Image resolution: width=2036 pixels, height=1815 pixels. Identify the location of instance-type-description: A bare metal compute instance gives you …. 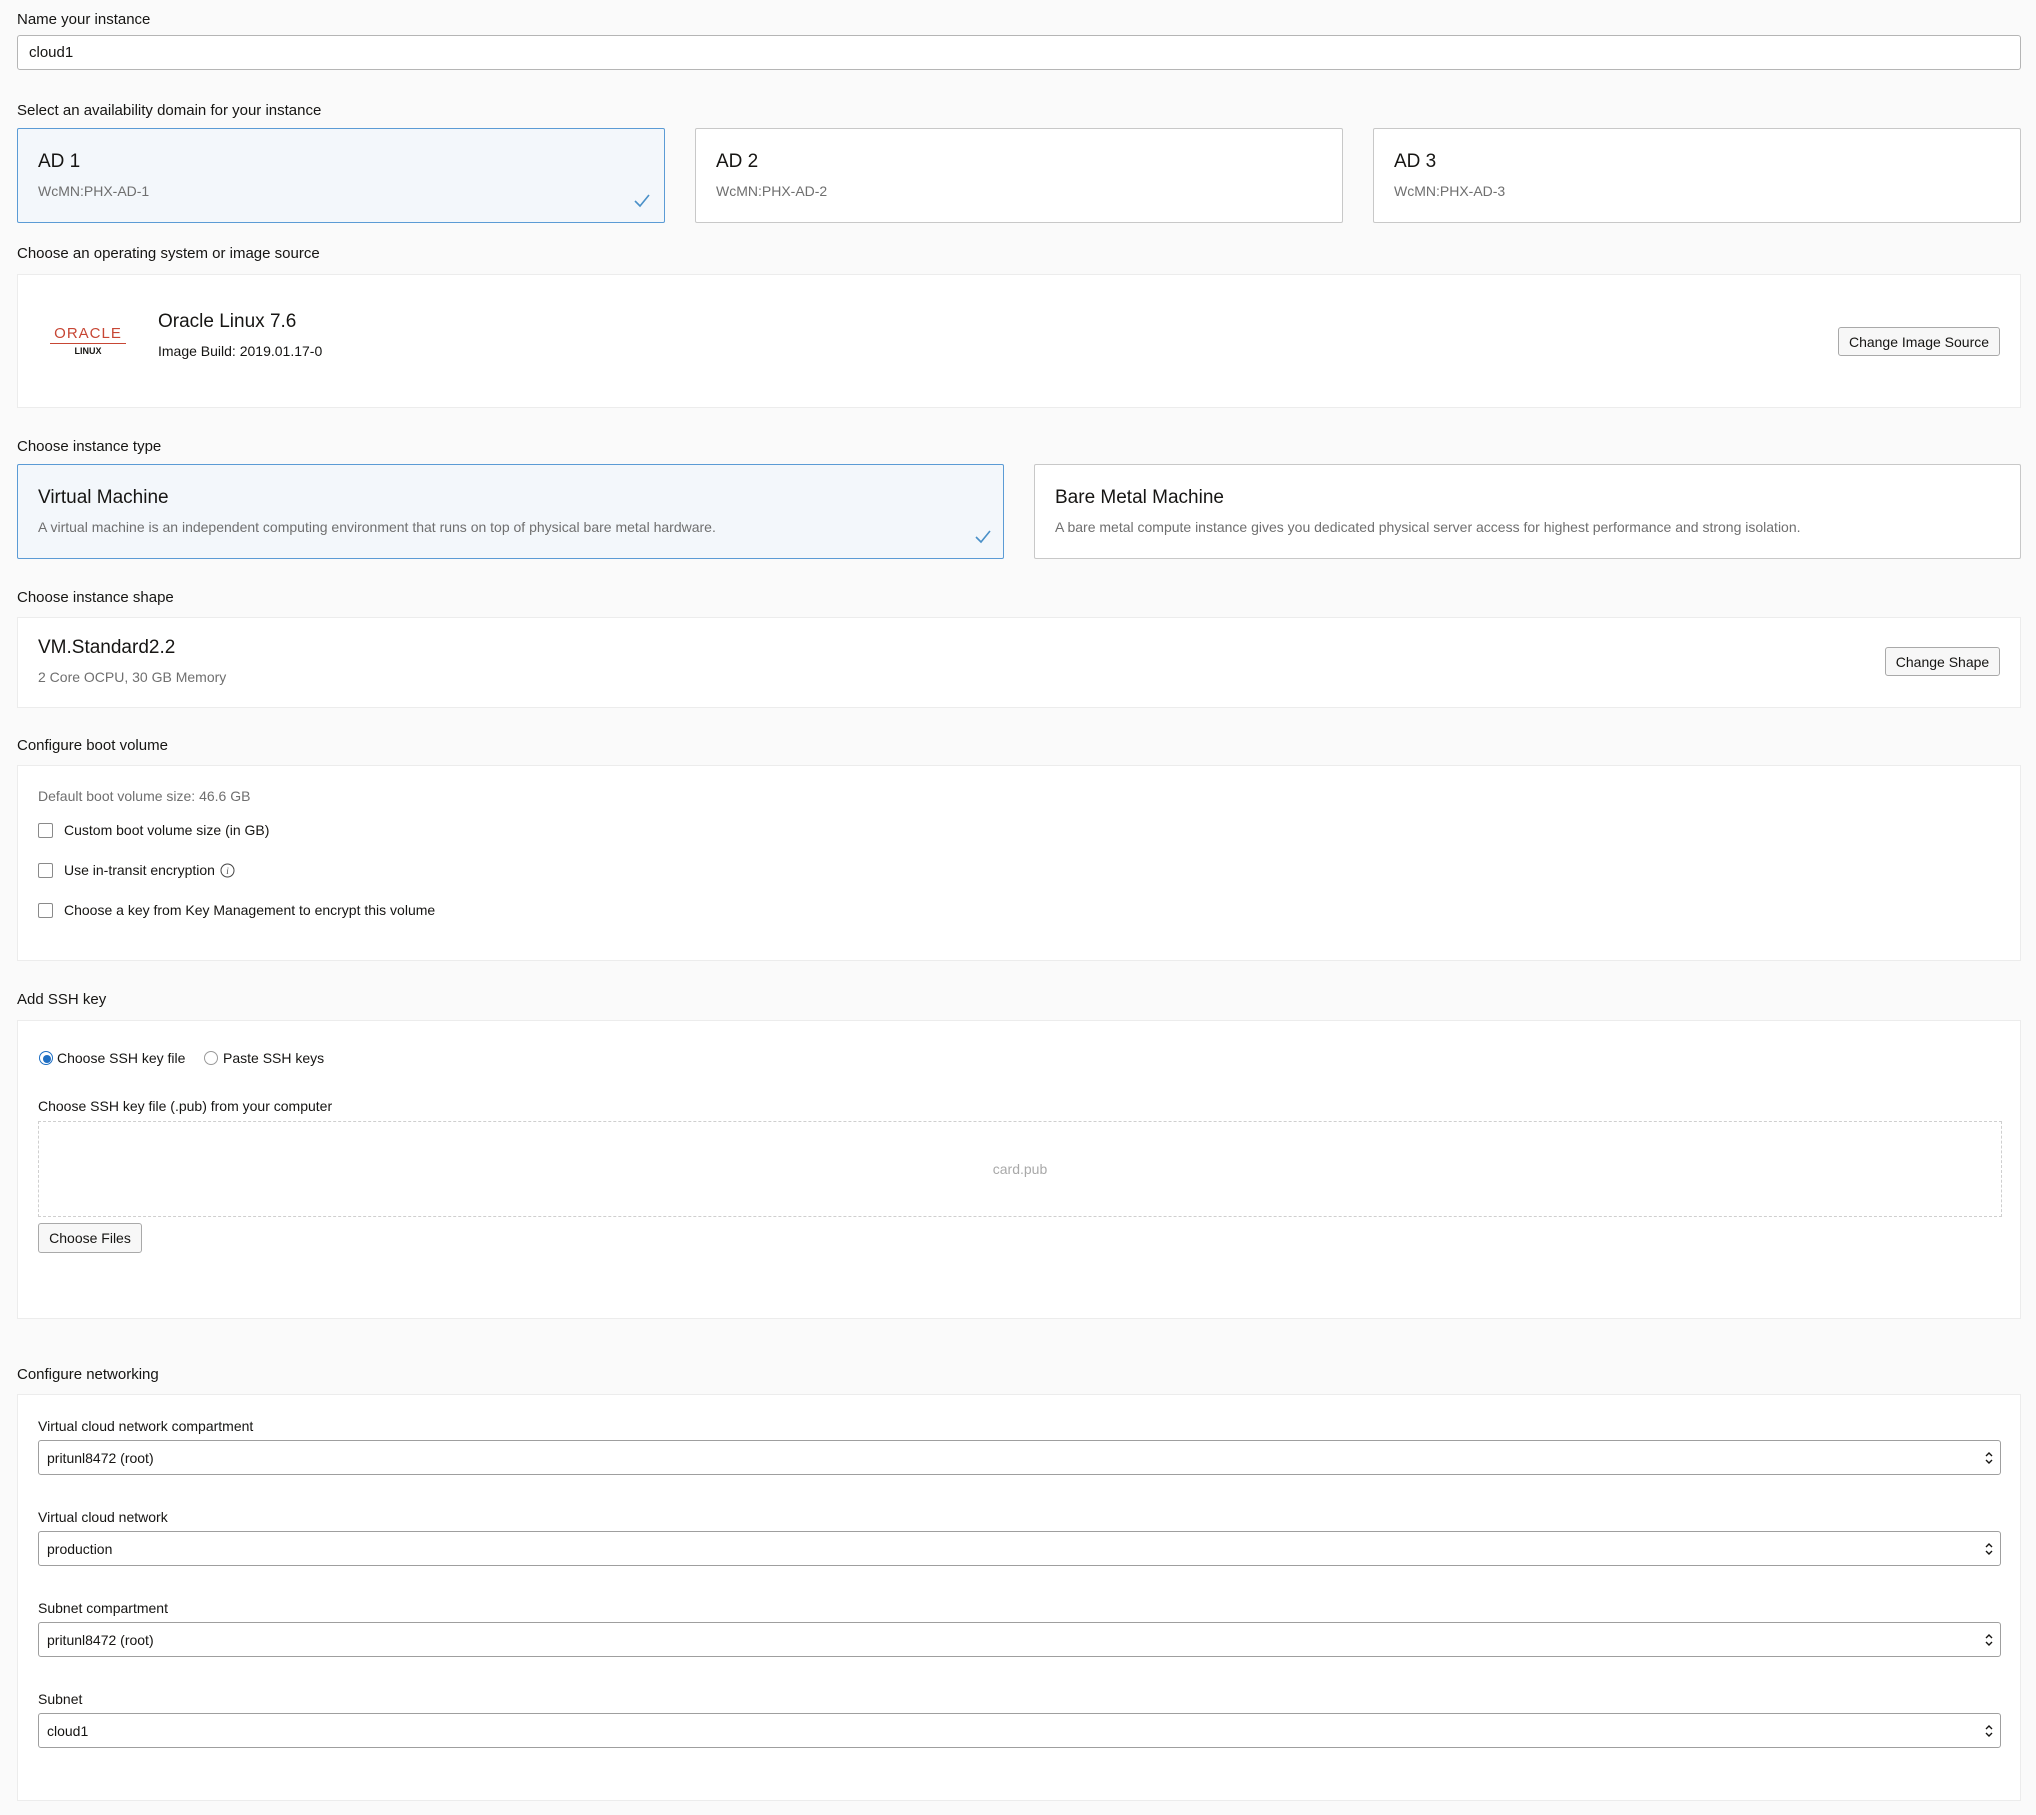
(1428, 527).